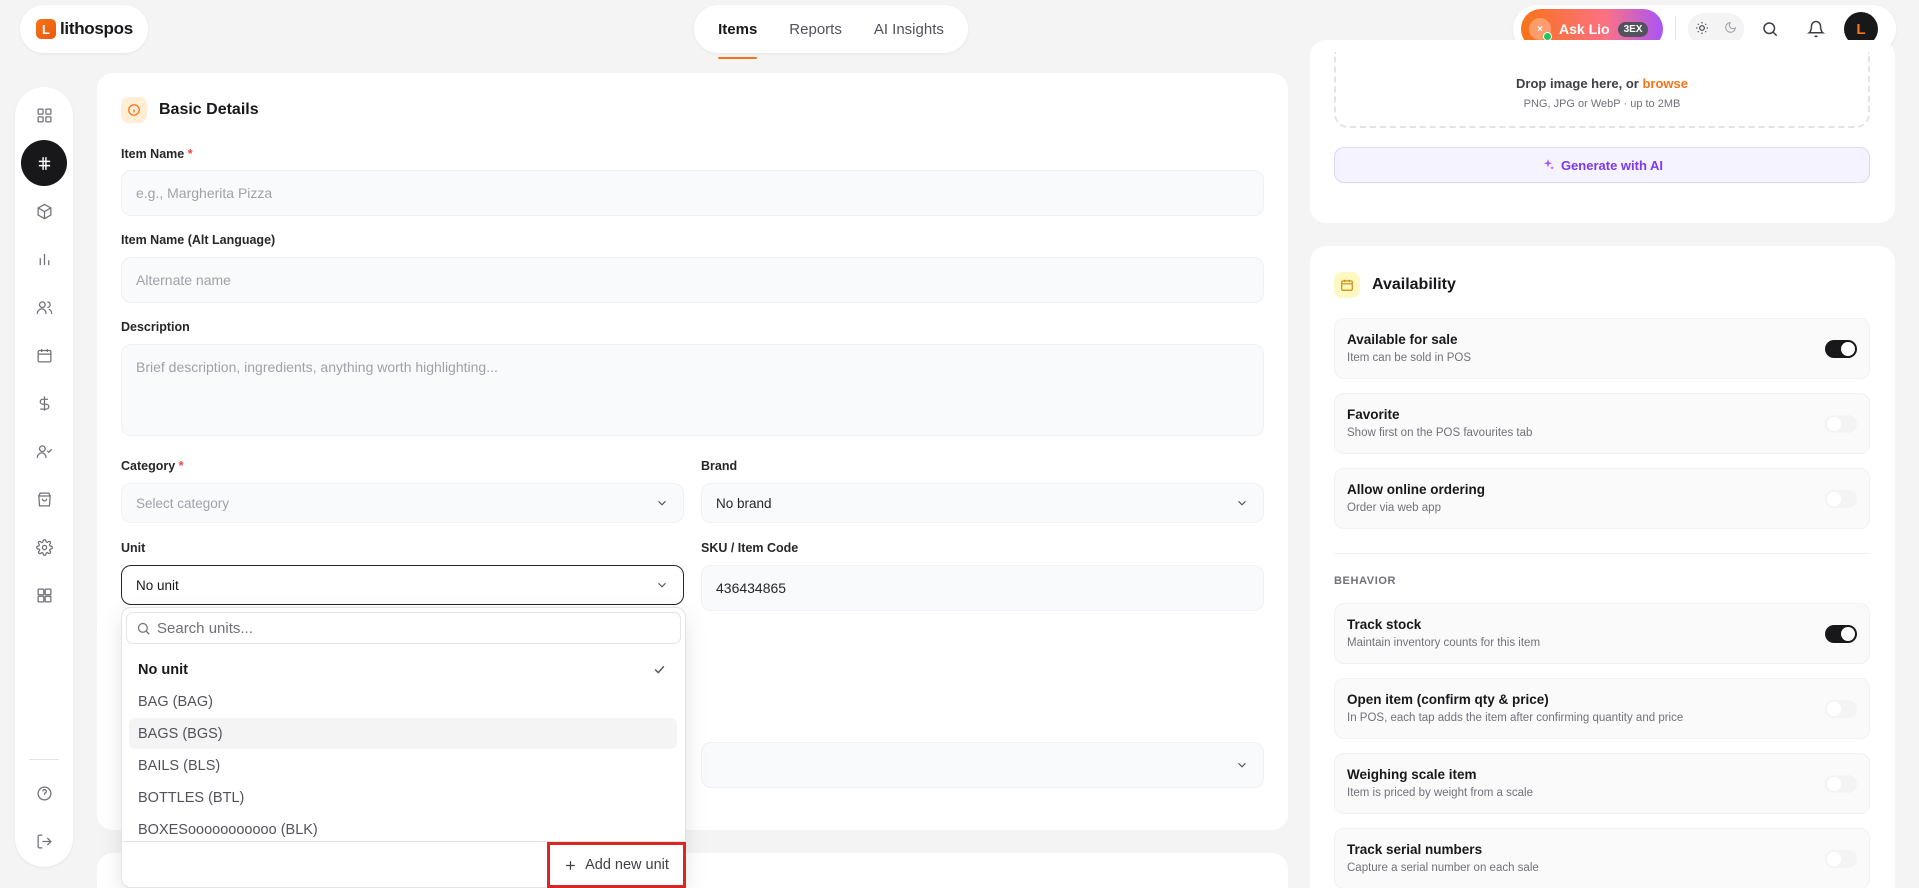 The width and height of the screenshot is (1919, 888). Describe the element at coordinates (1602, 104) in the screenshot. I see `dropzone-hint: PNG, JPG or WebP · up to 2MB` at that location.